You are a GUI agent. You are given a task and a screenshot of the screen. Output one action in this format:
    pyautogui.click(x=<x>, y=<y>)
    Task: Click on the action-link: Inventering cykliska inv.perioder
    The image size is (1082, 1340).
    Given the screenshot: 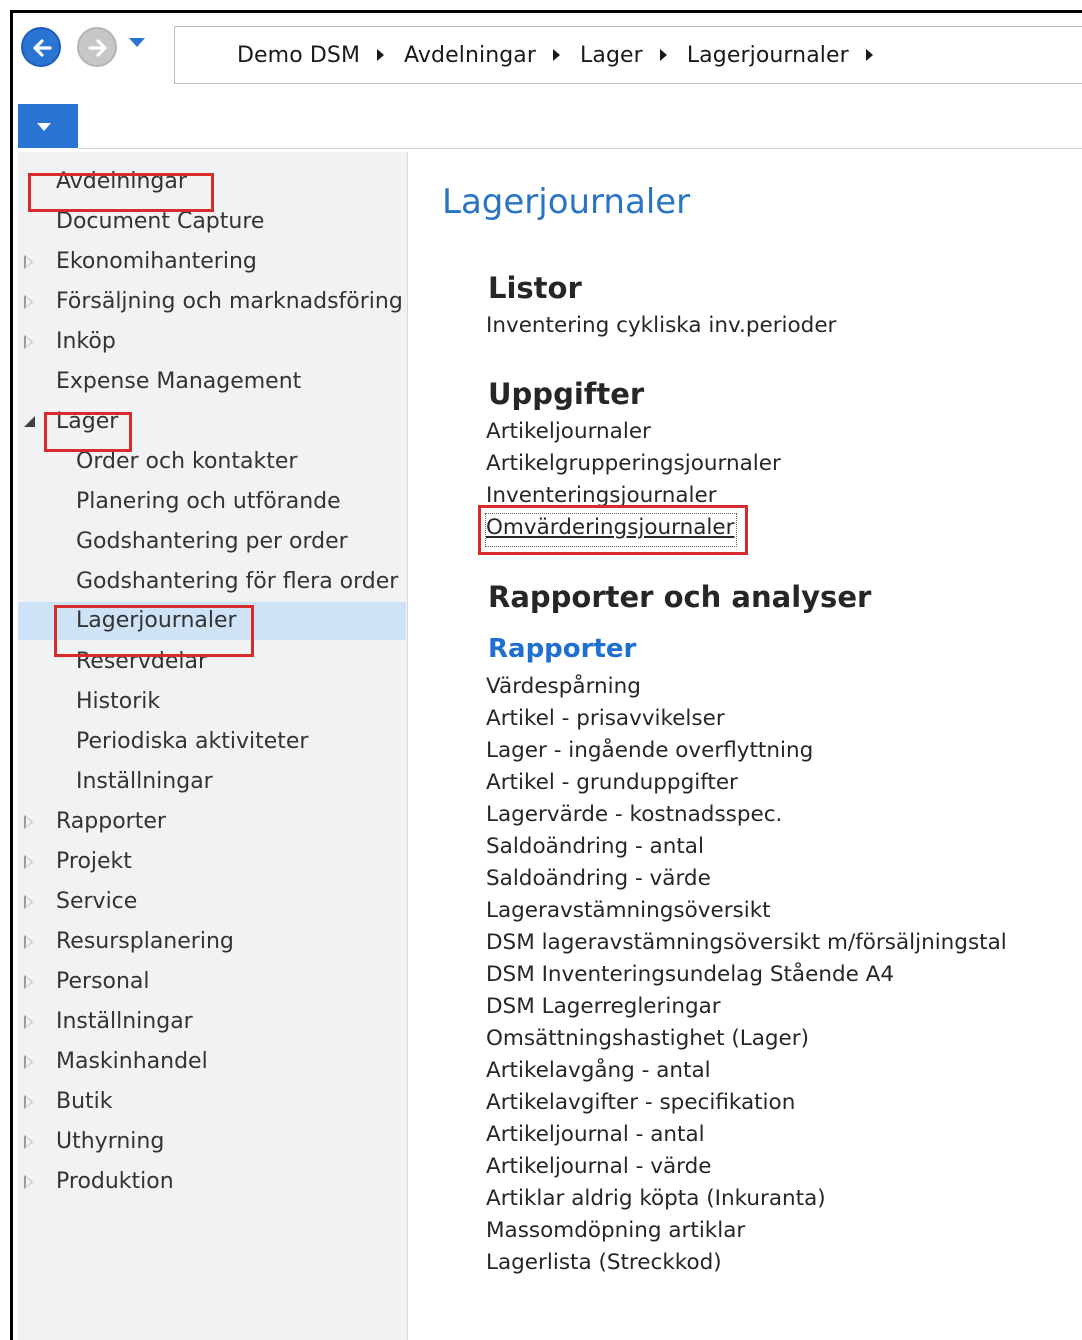 What is the action you would take?
    pyautogui.click(x=661, y=326)
    